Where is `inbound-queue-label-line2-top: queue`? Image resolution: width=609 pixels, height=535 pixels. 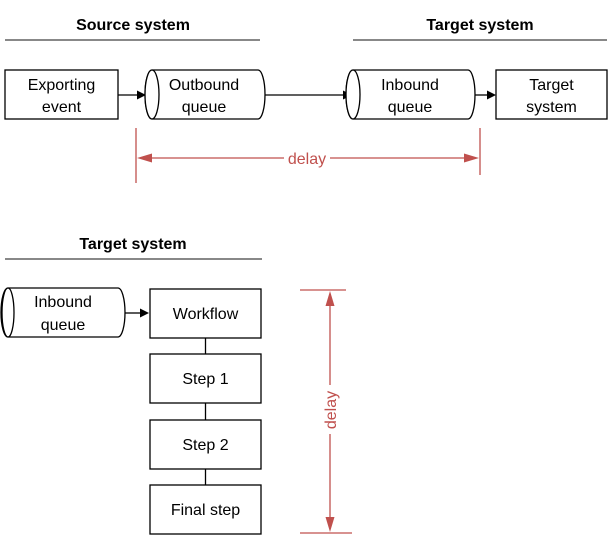
inbound-queue-label-line2-top: queue is located at coordinates (410, 107).